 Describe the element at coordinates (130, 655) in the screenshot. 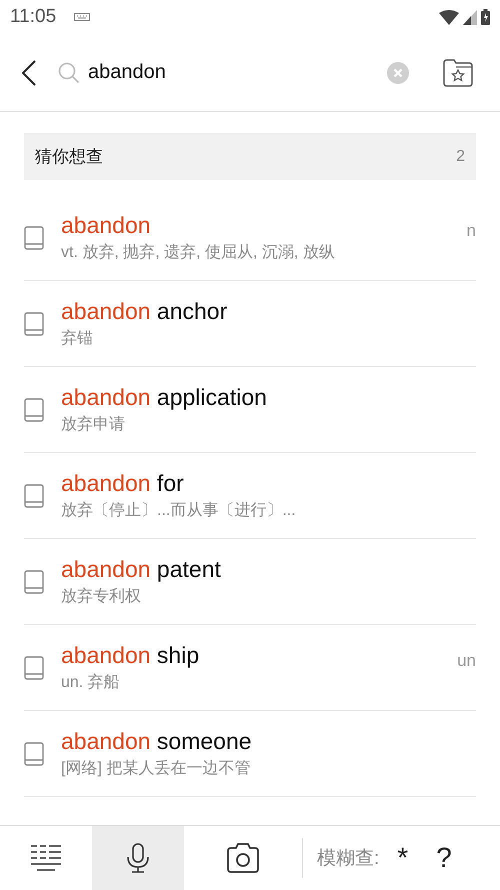

I see `result-term: abandon ship` at that location.